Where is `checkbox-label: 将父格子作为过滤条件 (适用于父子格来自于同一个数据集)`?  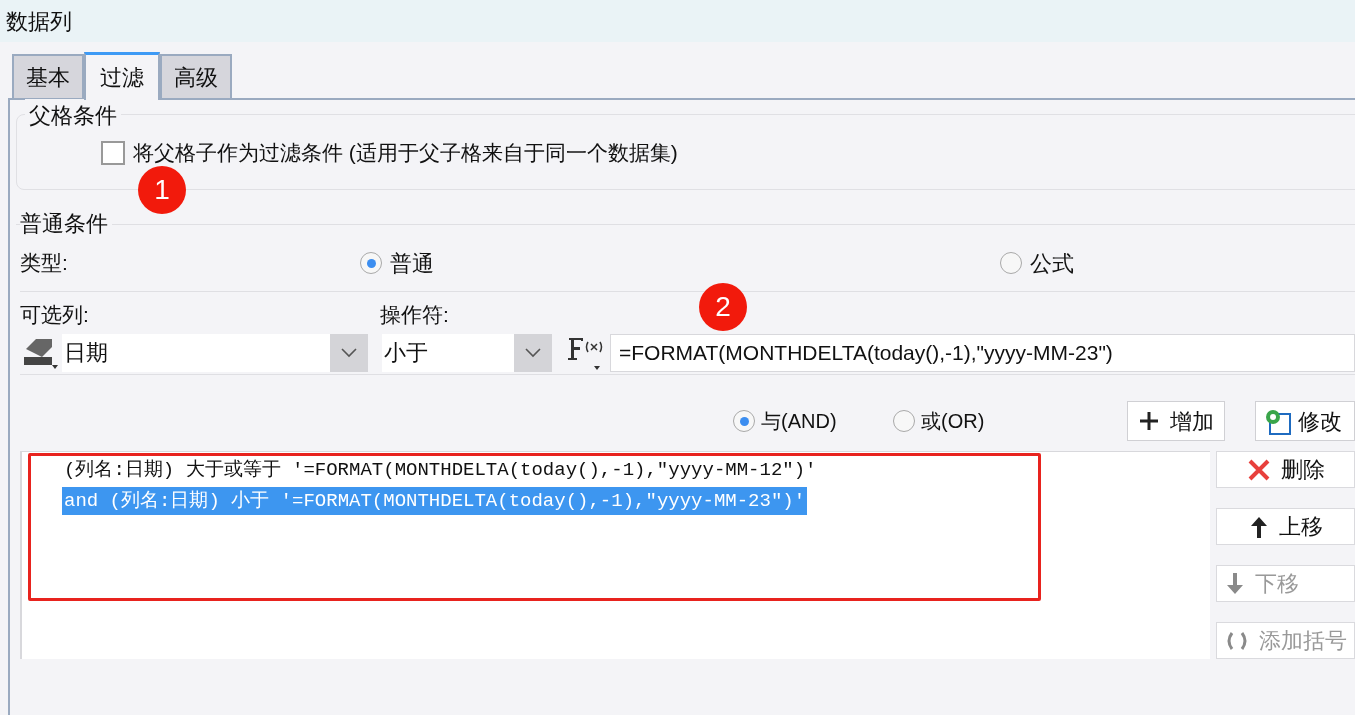
checkbox-label: 将父格子作为过滤条件 (适用于父子格来自于同一个数据集) is located at coordinates (405, 153).